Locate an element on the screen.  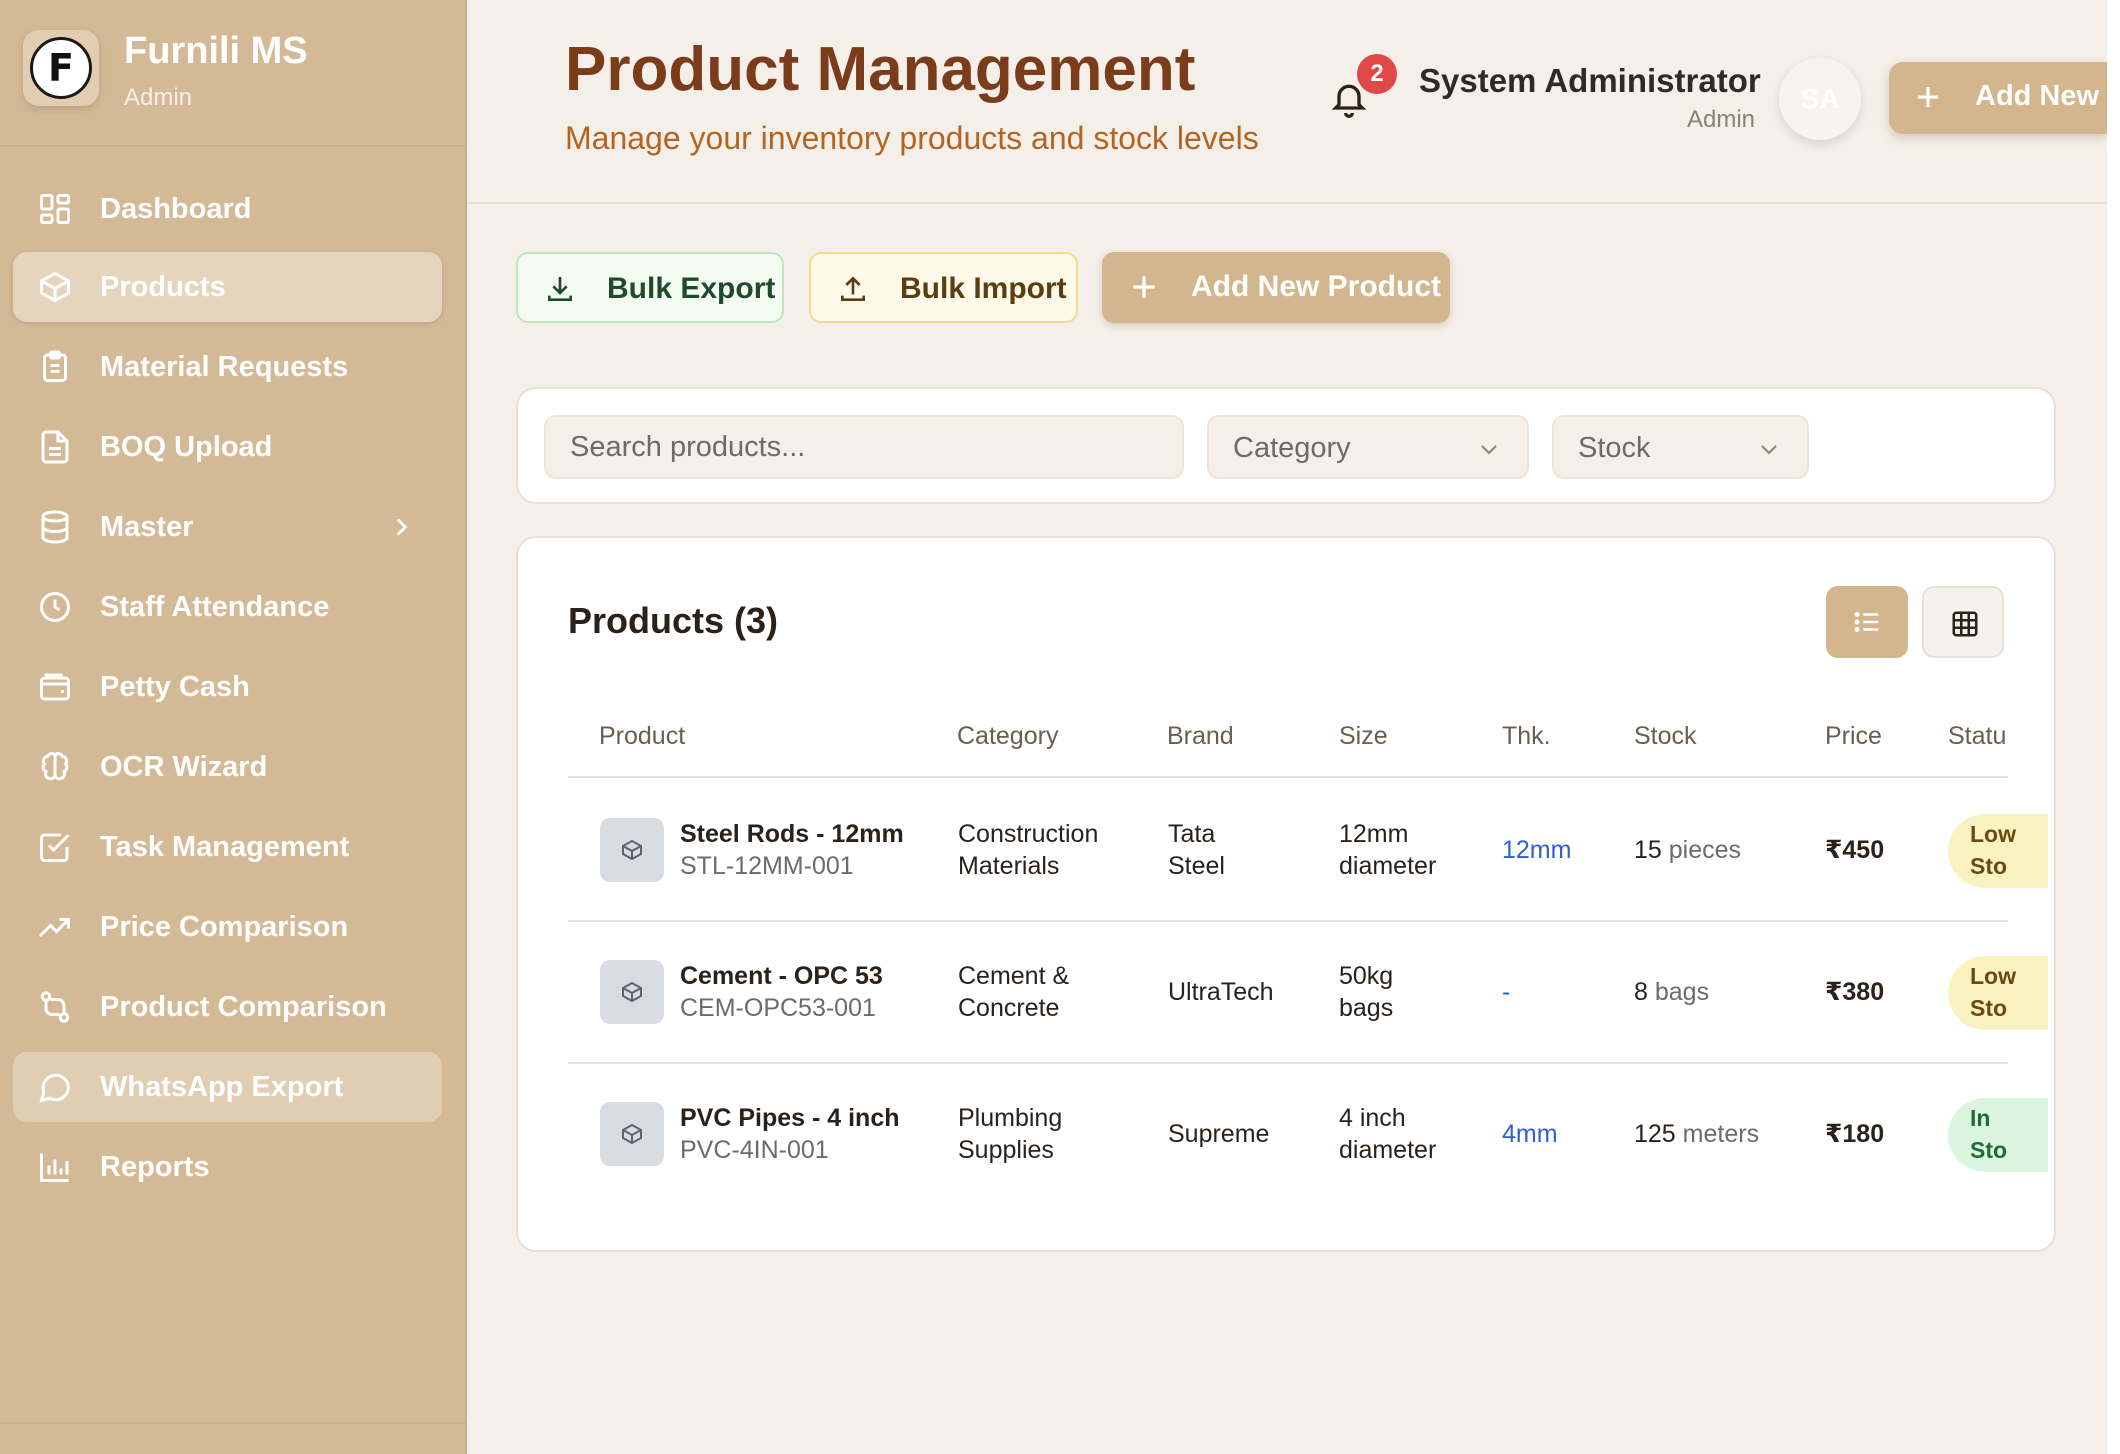
product-brand: Supreme is located at coordinates (1219, 1134).